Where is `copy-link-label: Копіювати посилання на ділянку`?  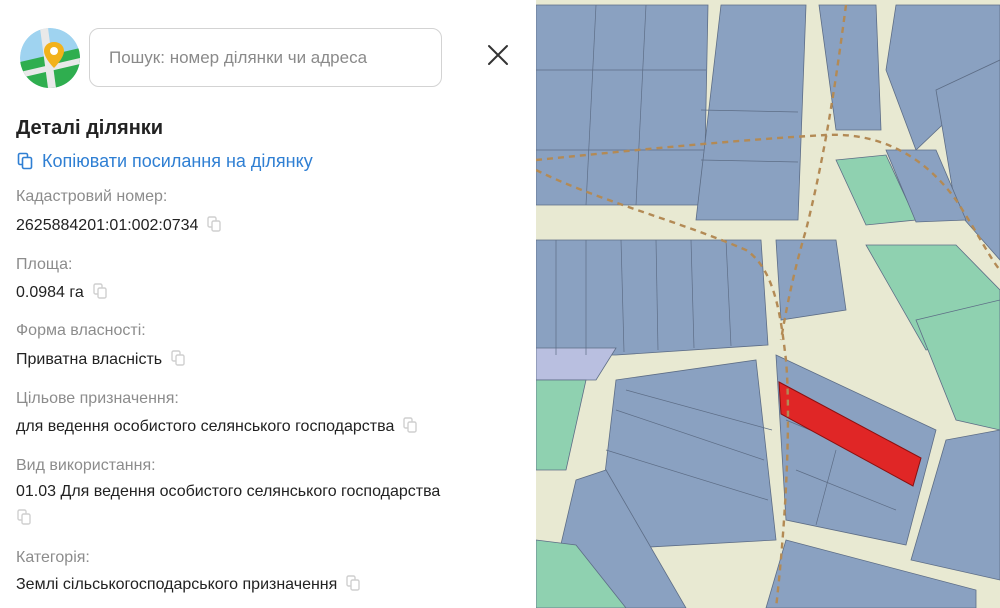
copy-link-label: Копіювати посилання на ділянку is located at coordinates (177, 160).